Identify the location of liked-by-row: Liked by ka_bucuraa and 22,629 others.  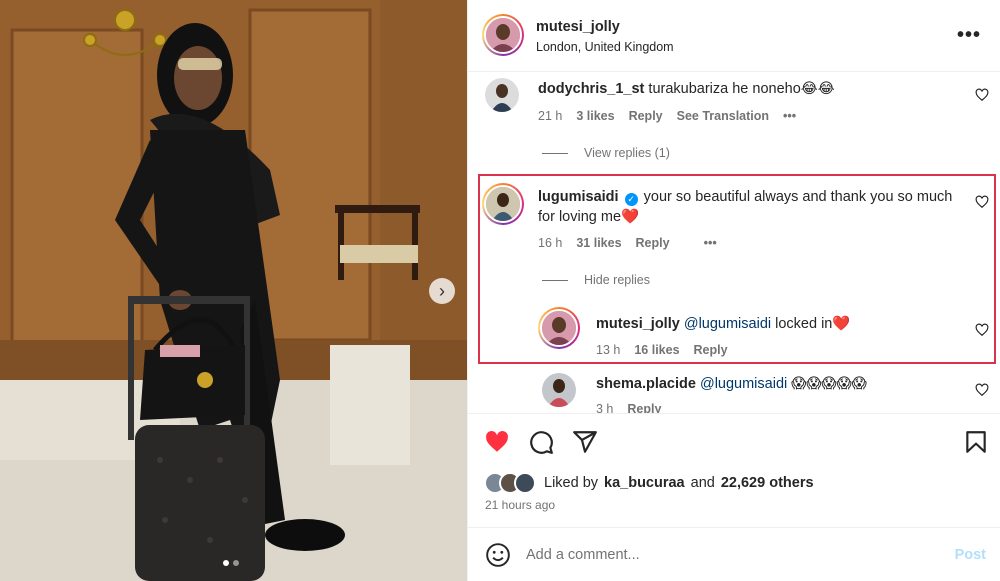
(649, 483).